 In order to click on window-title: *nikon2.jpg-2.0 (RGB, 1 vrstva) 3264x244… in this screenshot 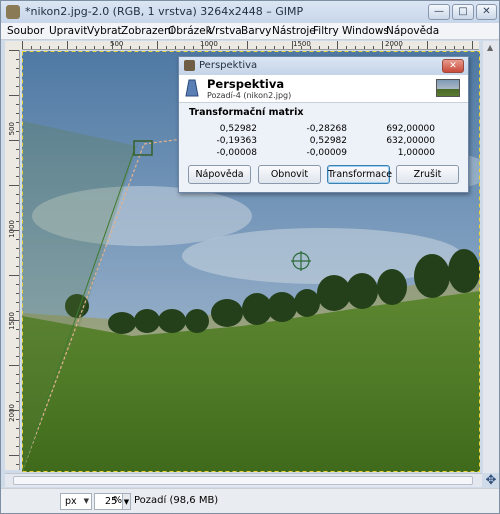, I will do `click(164, 11)`.